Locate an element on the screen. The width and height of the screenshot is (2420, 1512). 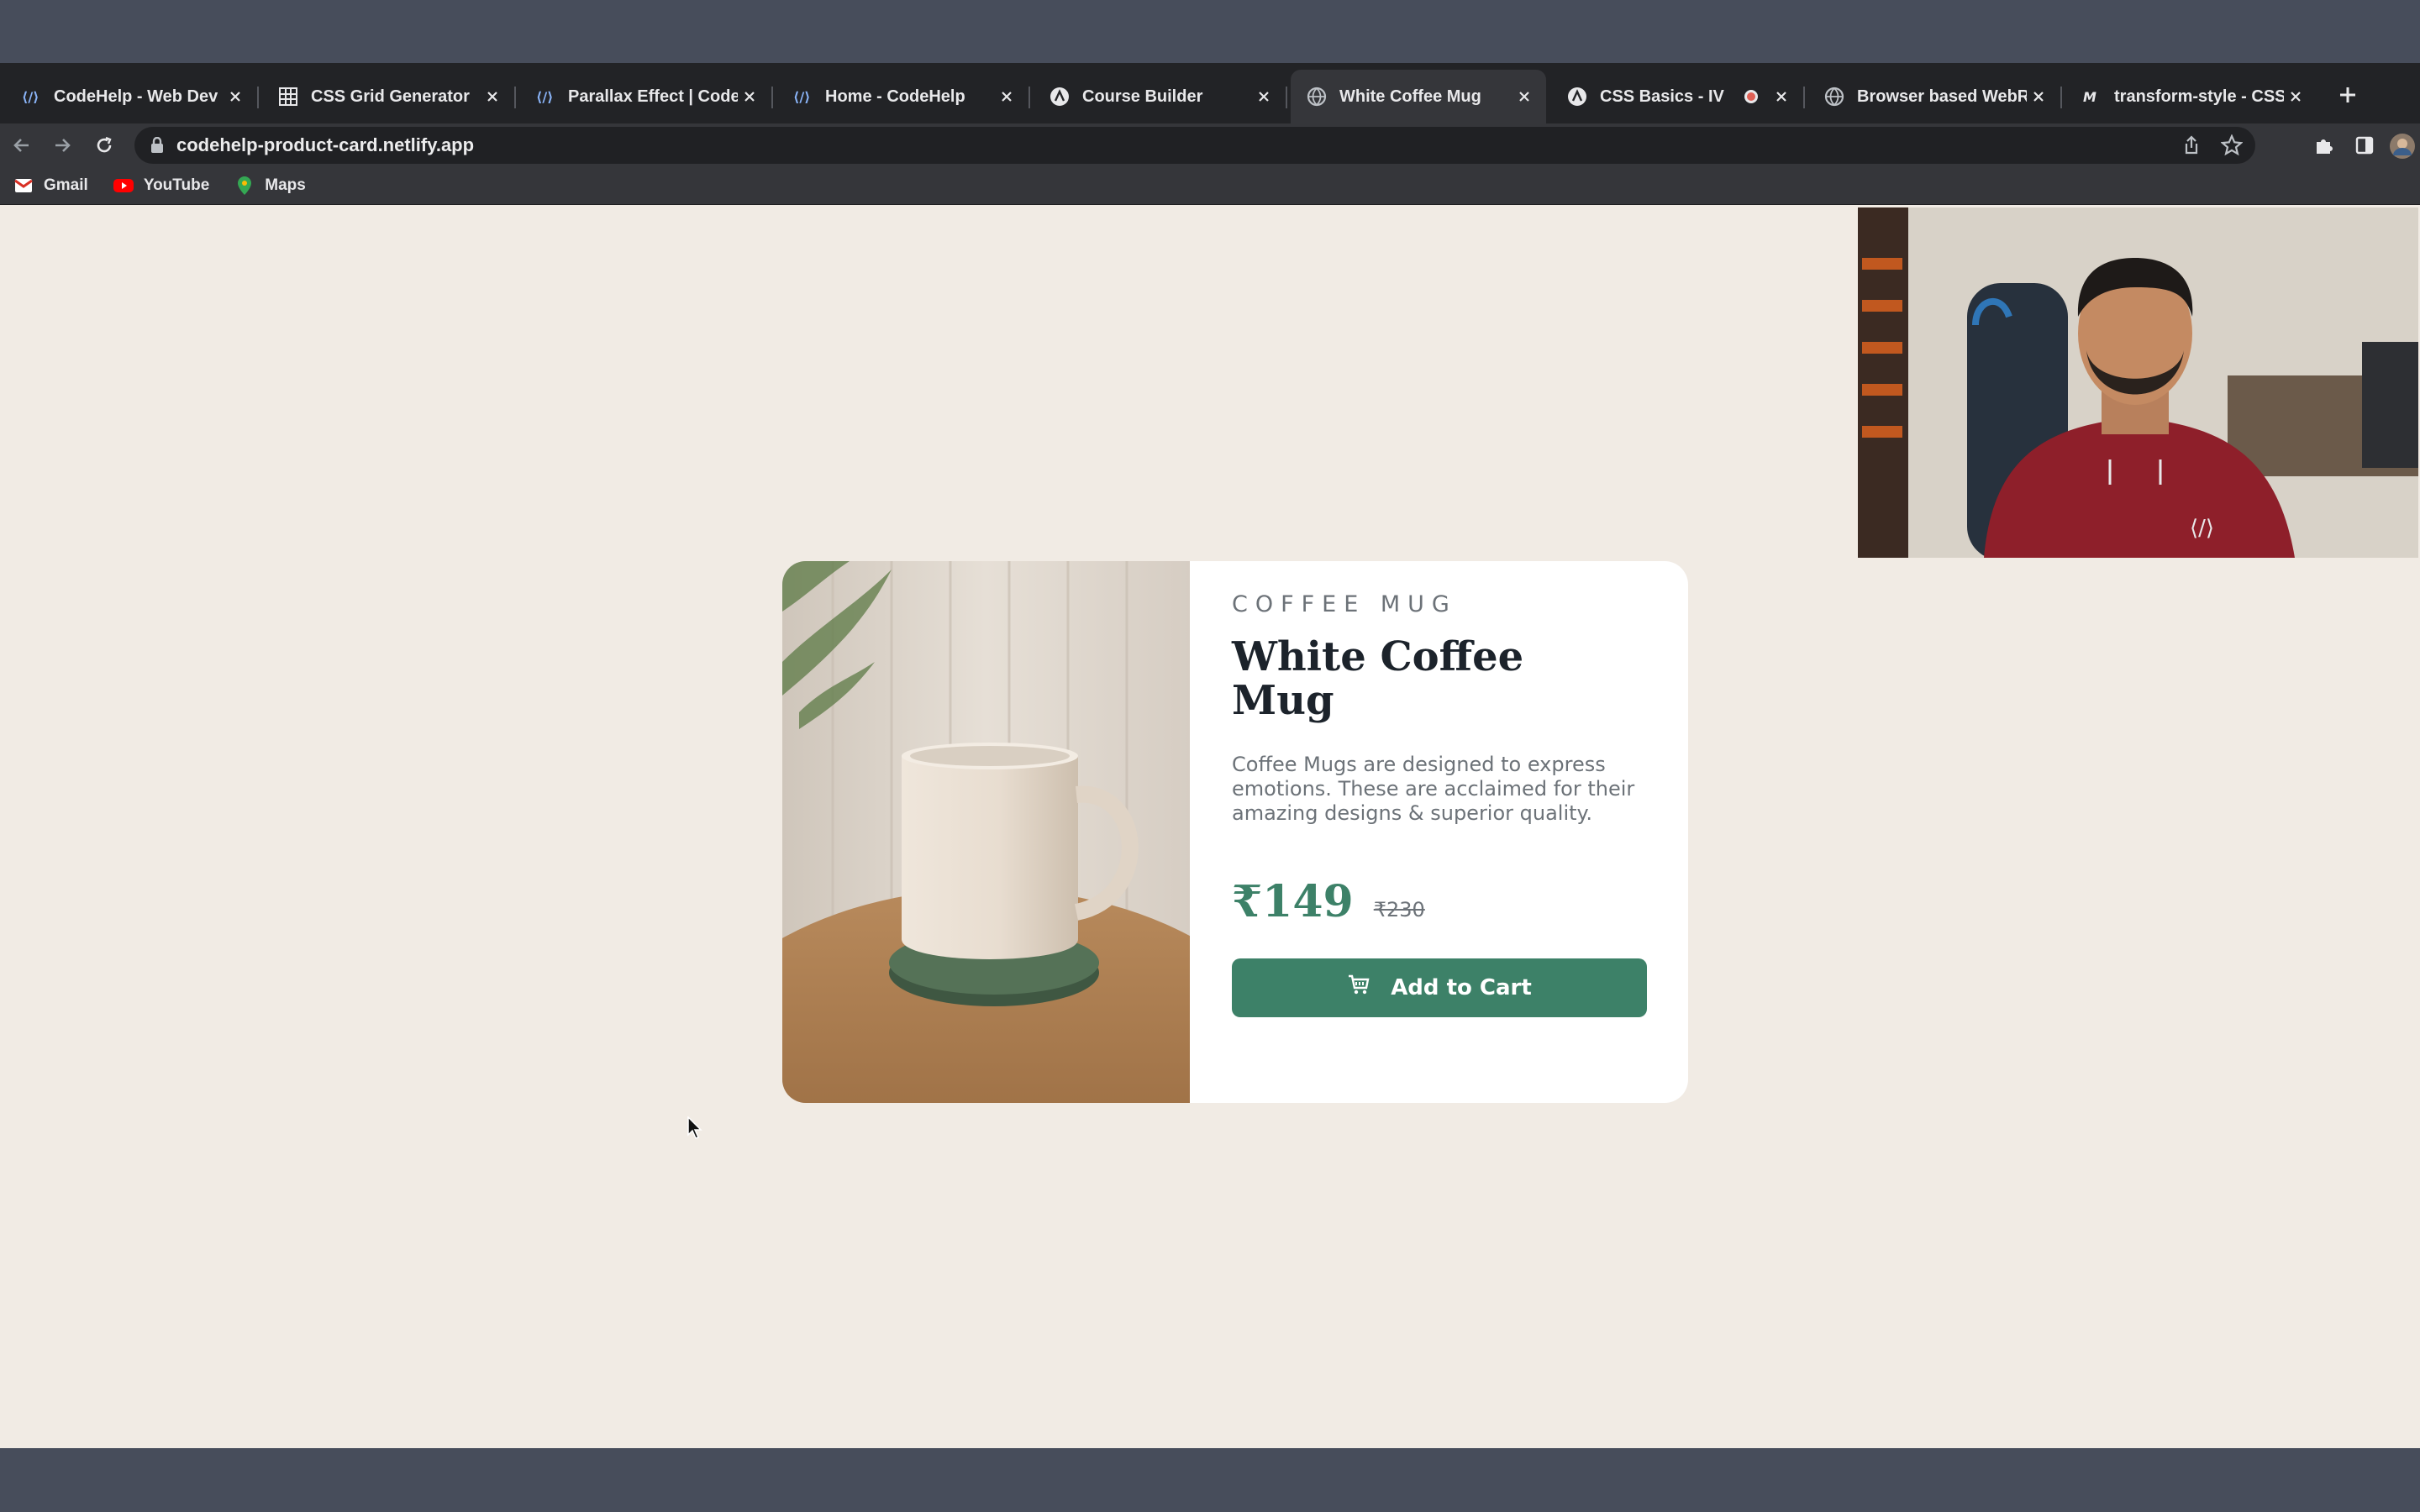
coffee-mug-illustration is located at coordinates (986, 832).